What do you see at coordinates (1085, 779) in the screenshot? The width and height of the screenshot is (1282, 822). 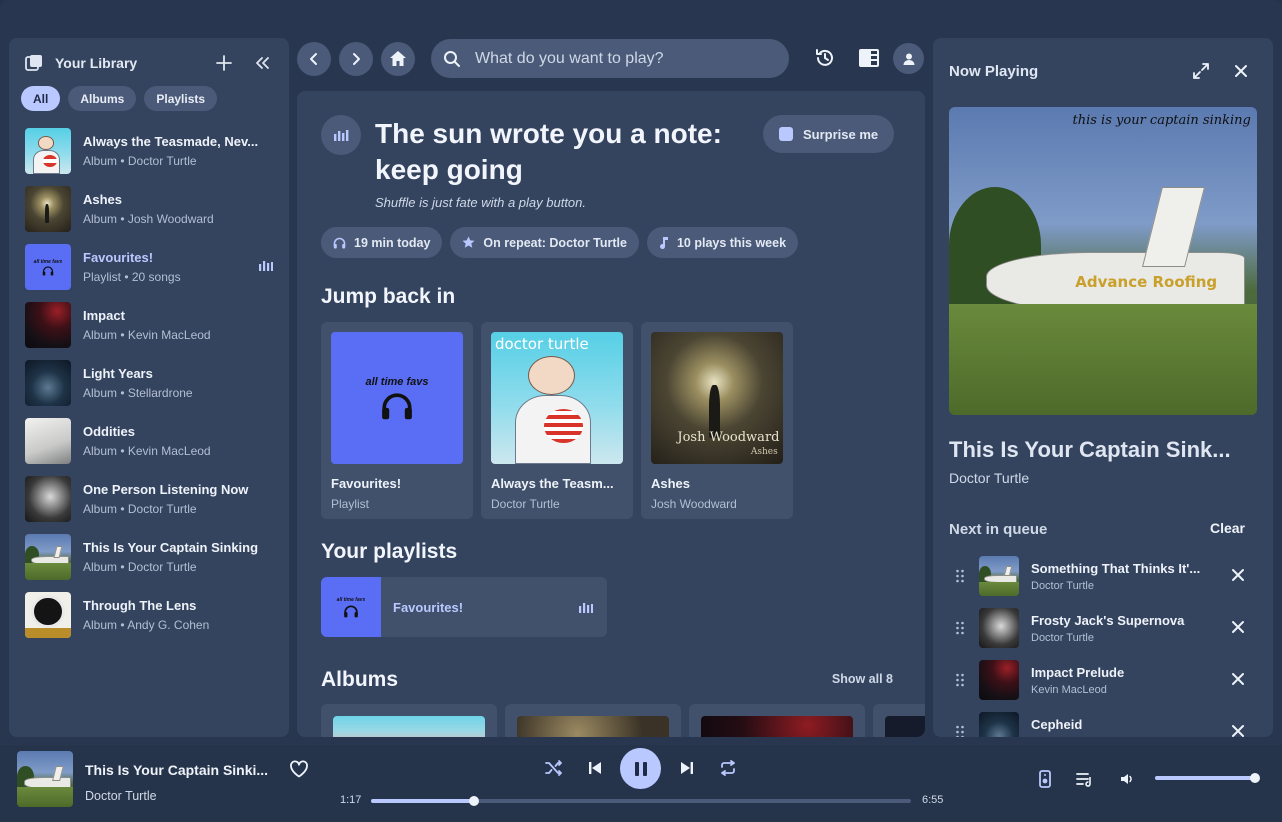 I see `queue-icon` at bounding box center [1085, 779].